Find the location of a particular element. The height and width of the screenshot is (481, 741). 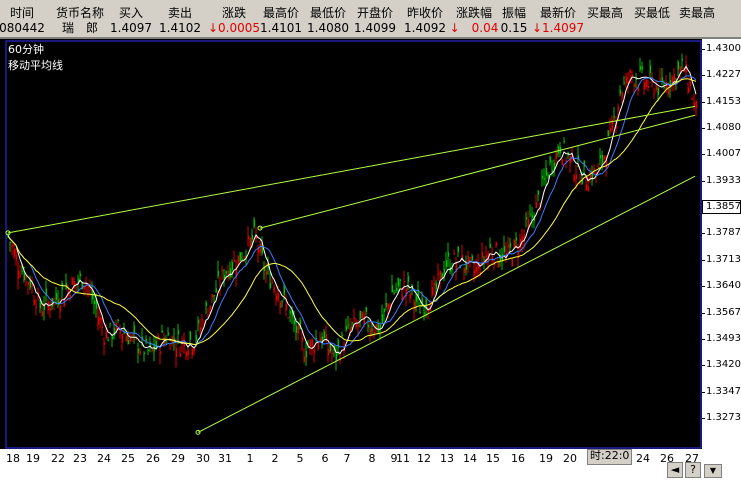

header-col-2-label: 买入 is located at coordinates (131, 13).